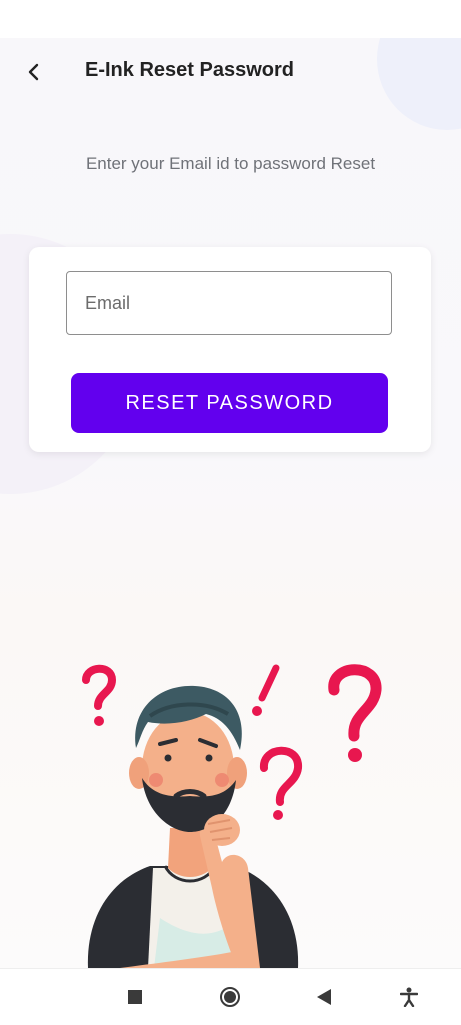  I want to click on back-nav-button, so click(324, 997).